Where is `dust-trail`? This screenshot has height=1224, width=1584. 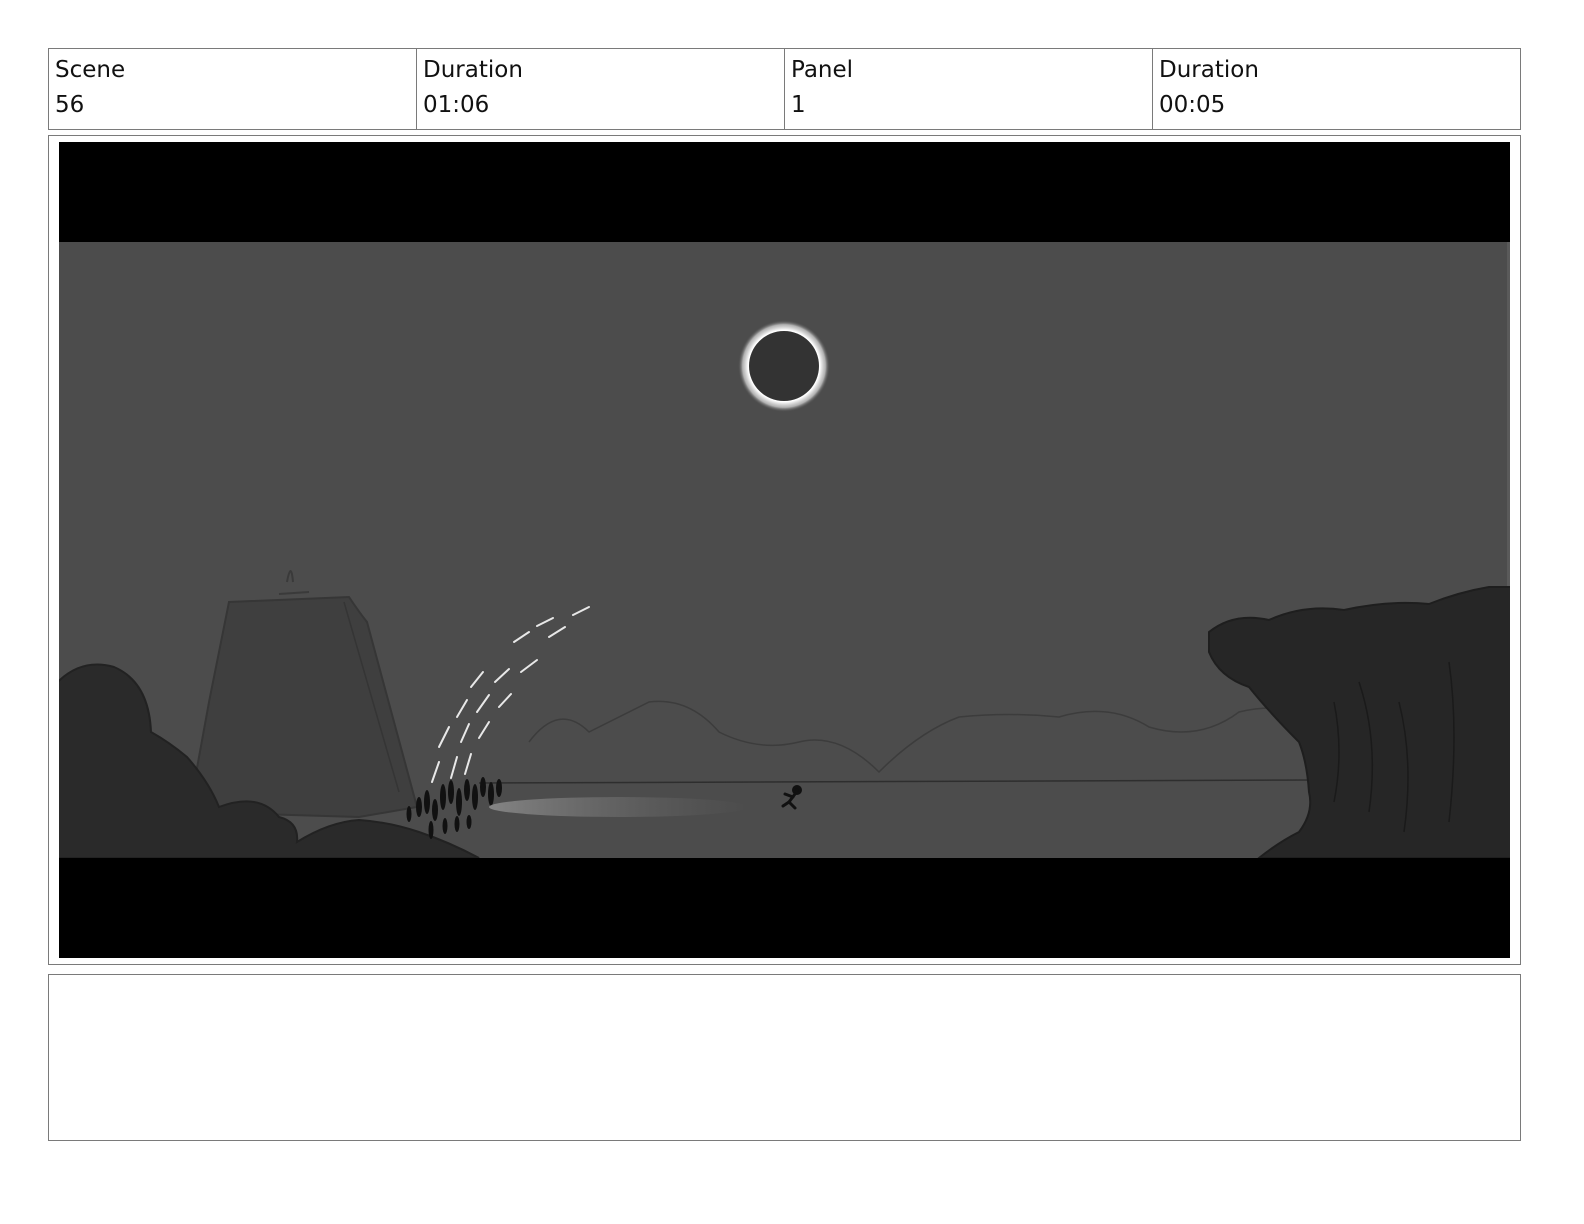
dust-trail is located at coordinates (619, 807).